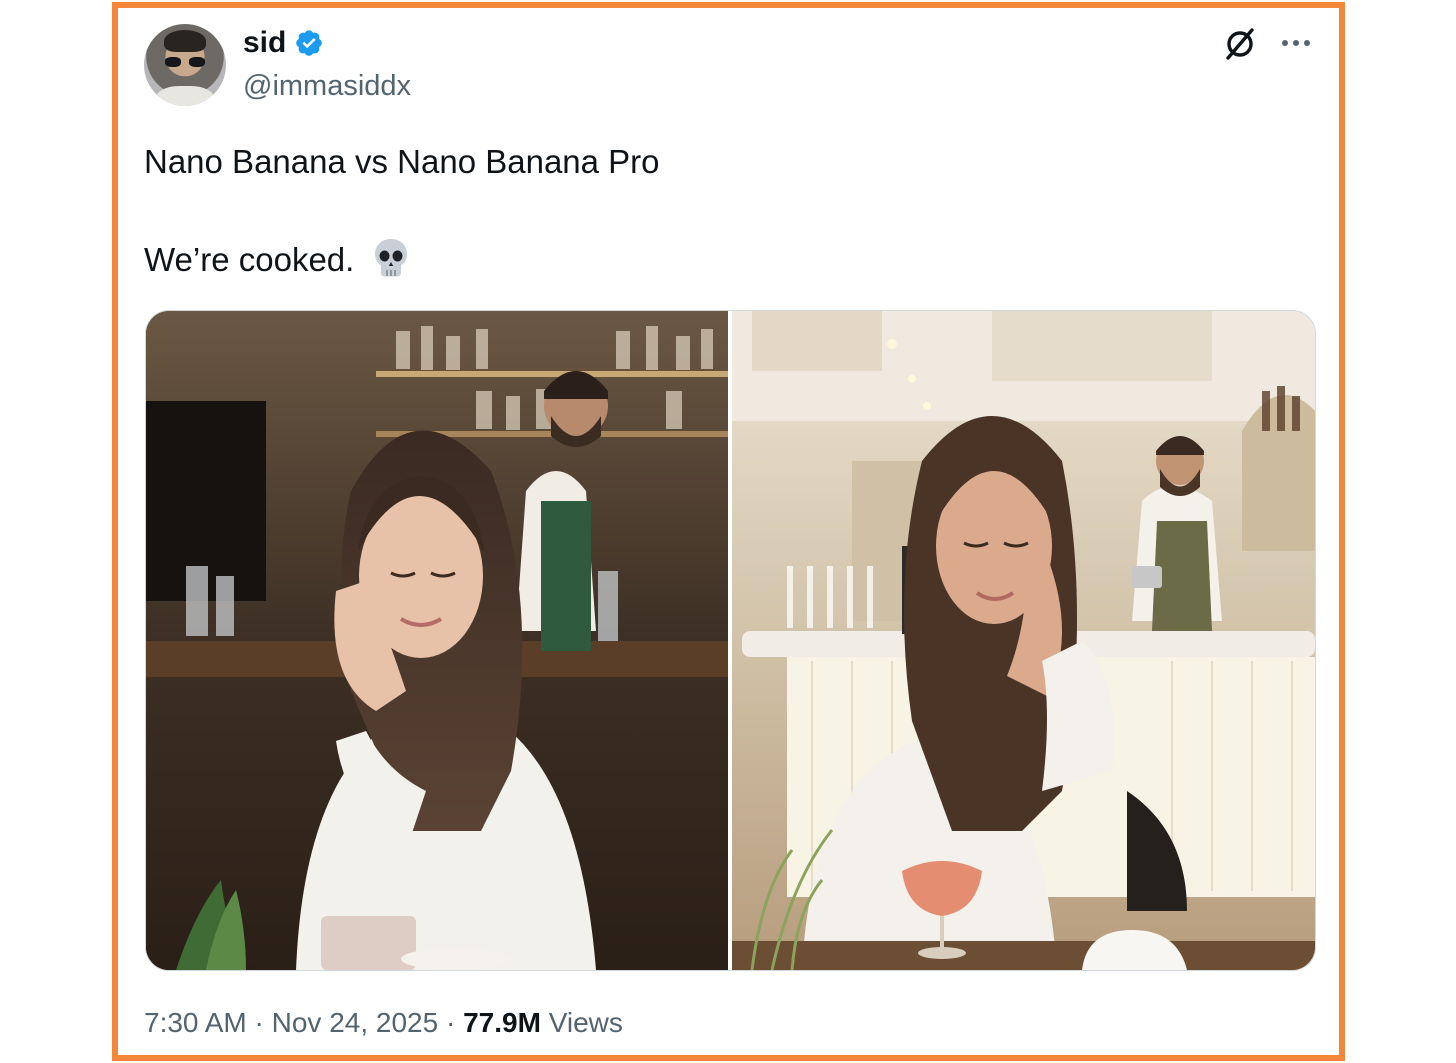 This screenshot has width=1456, height=1063. I want to click on author-name-row: sid, so click(283, 43).